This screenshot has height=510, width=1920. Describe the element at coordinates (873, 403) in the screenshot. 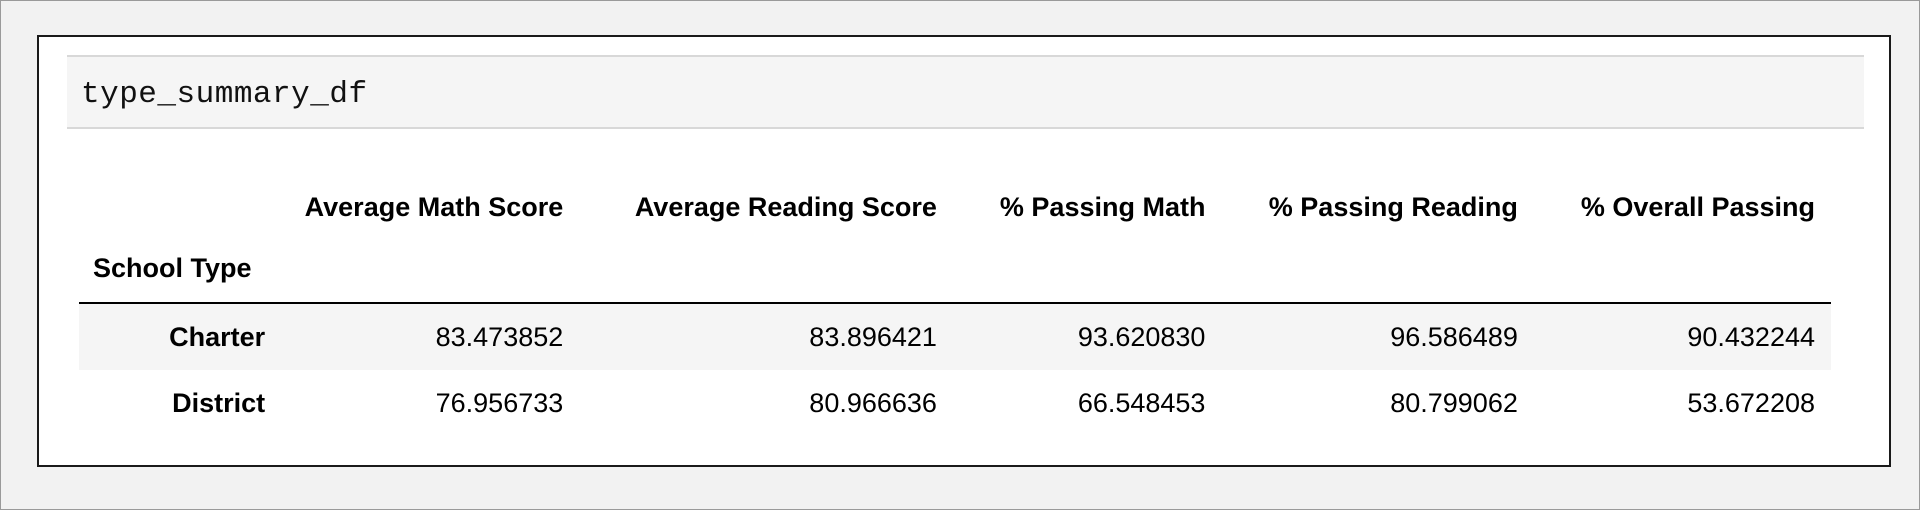

I see `table-cell: 80.966636` at that location.